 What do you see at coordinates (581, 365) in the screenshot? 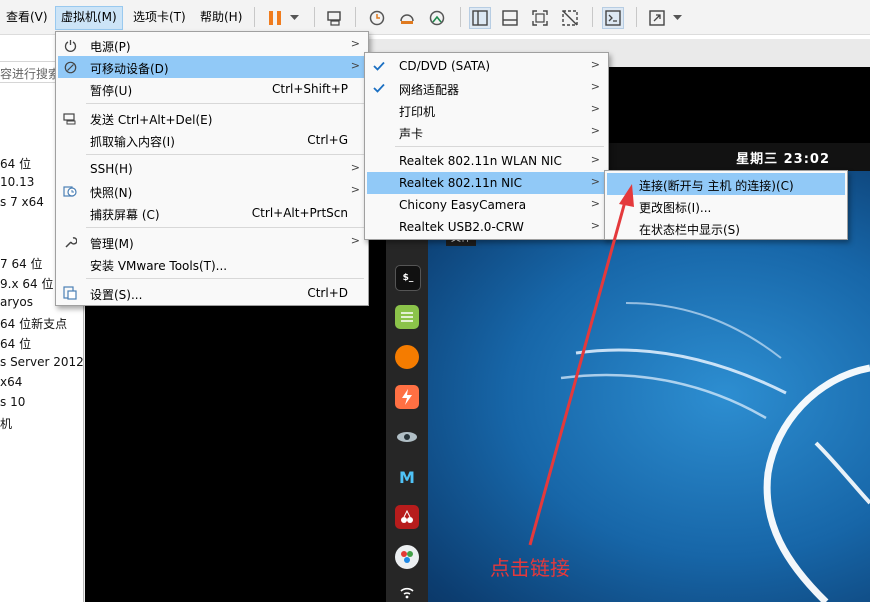
I see `annotation-arrow-icon` at bounding box center [581, 365].